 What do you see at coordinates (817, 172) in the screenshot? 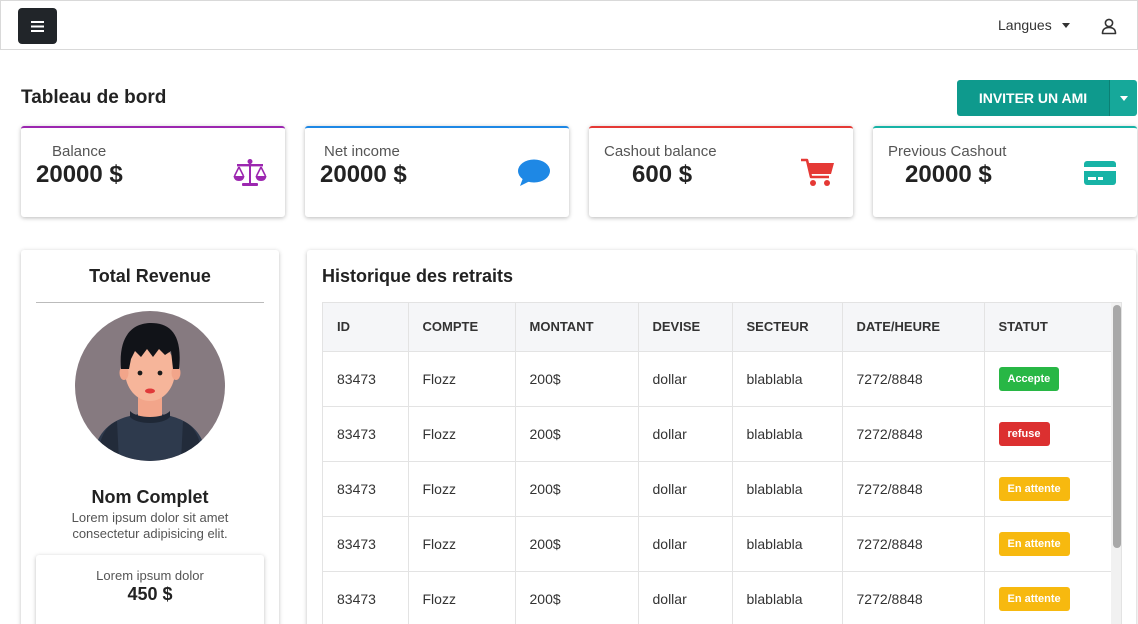
I see `cart-icon` at bounding box center [817, 172].